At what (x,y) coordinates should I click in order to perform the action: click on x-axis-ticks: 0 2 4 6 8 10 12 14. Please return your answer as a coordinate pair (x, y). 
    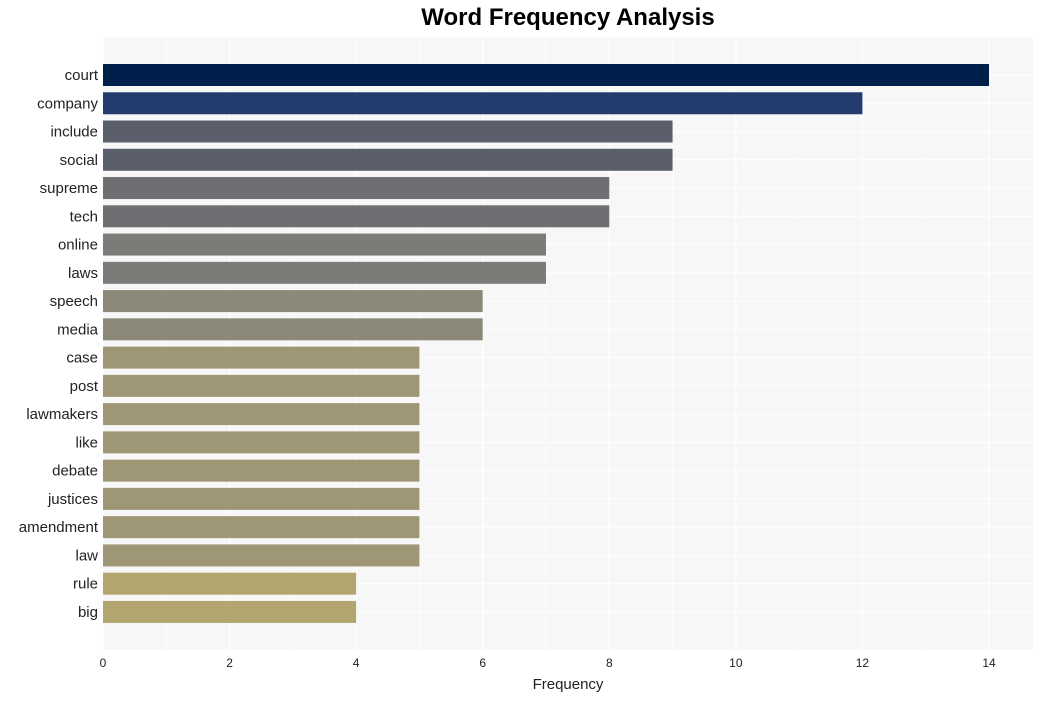
    Looking at the image, I should click on (548, 663).